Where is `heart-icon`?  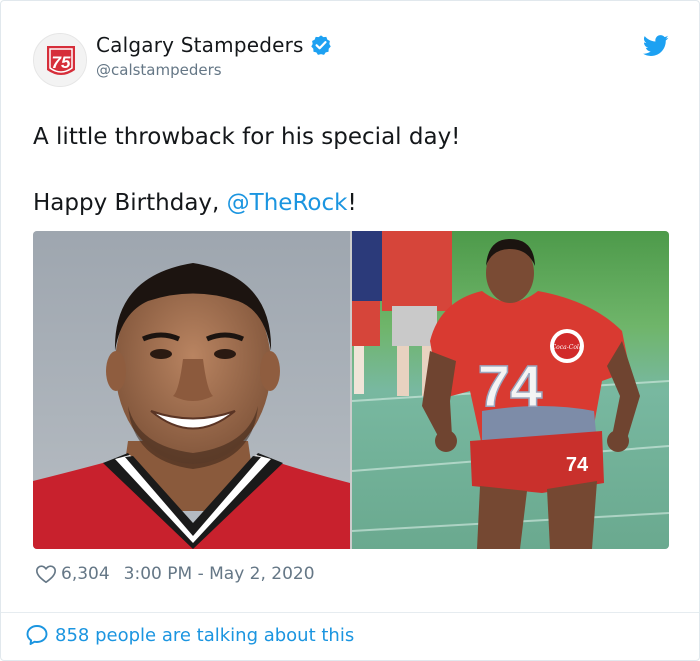 heart-icon is located at coordinates (46, 574).